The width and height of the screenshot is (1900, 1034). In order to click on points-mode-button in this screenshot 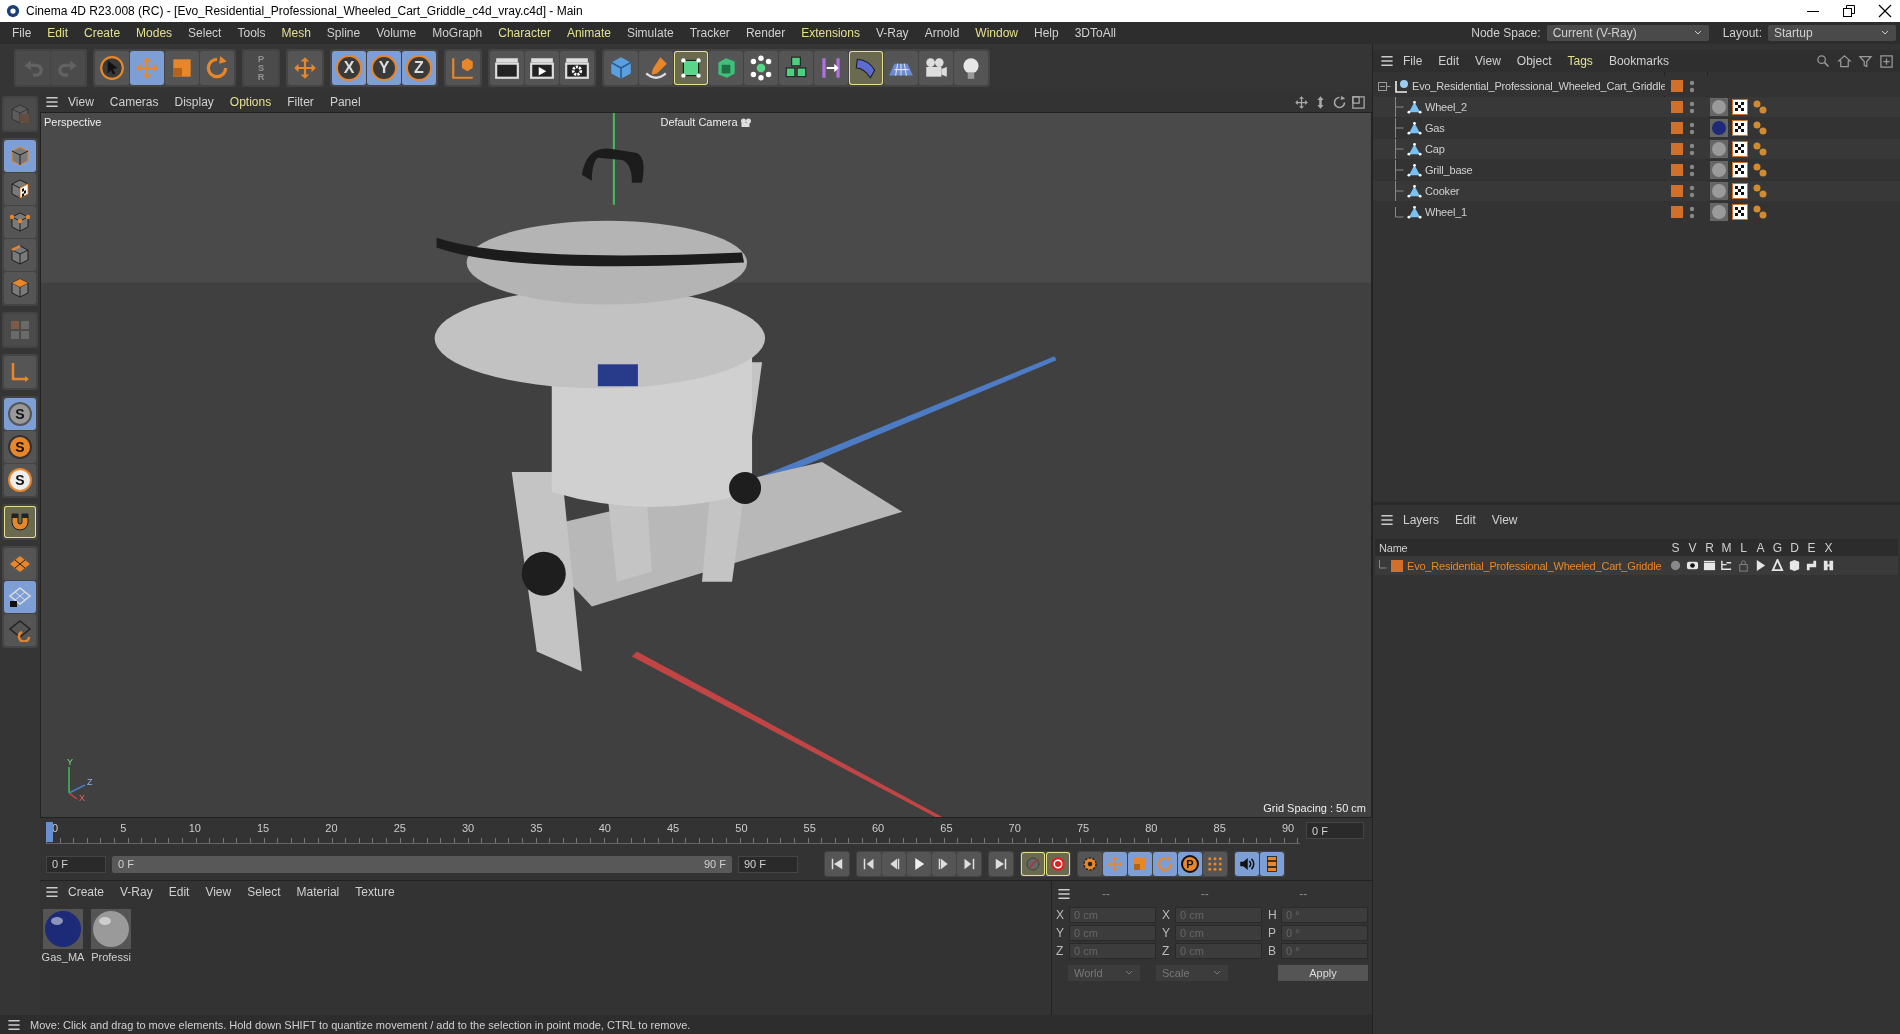, I will do `click(20, 222)`.